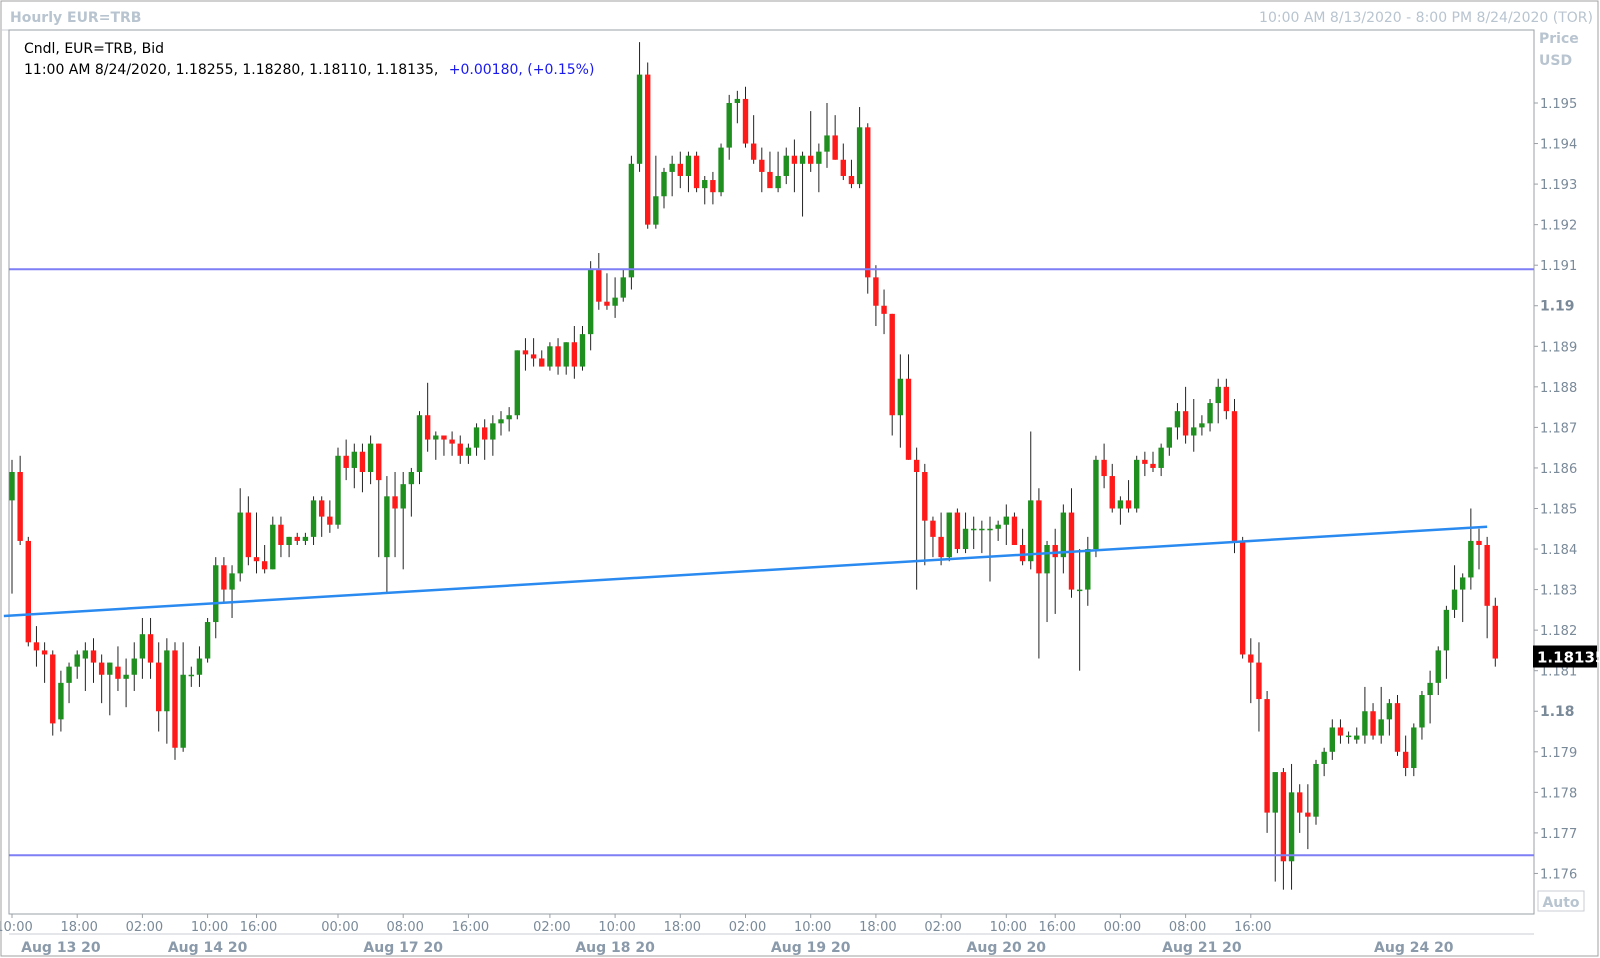 The height and width of the screenshot is (958, 1600). Describe the element at coordinates (1558, 834) in the screenshot. I see `price-tick-label: 1.177` at that location.